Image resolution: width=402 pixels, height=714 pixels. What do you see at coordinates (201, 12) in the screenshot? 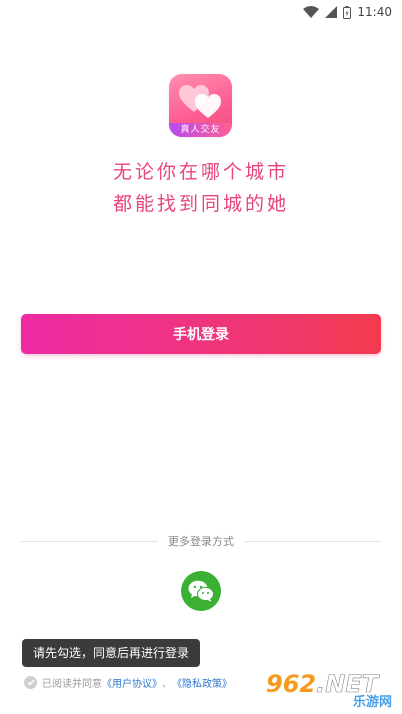
I see `status-bar: 11:40` at bounding box center [201, 12].